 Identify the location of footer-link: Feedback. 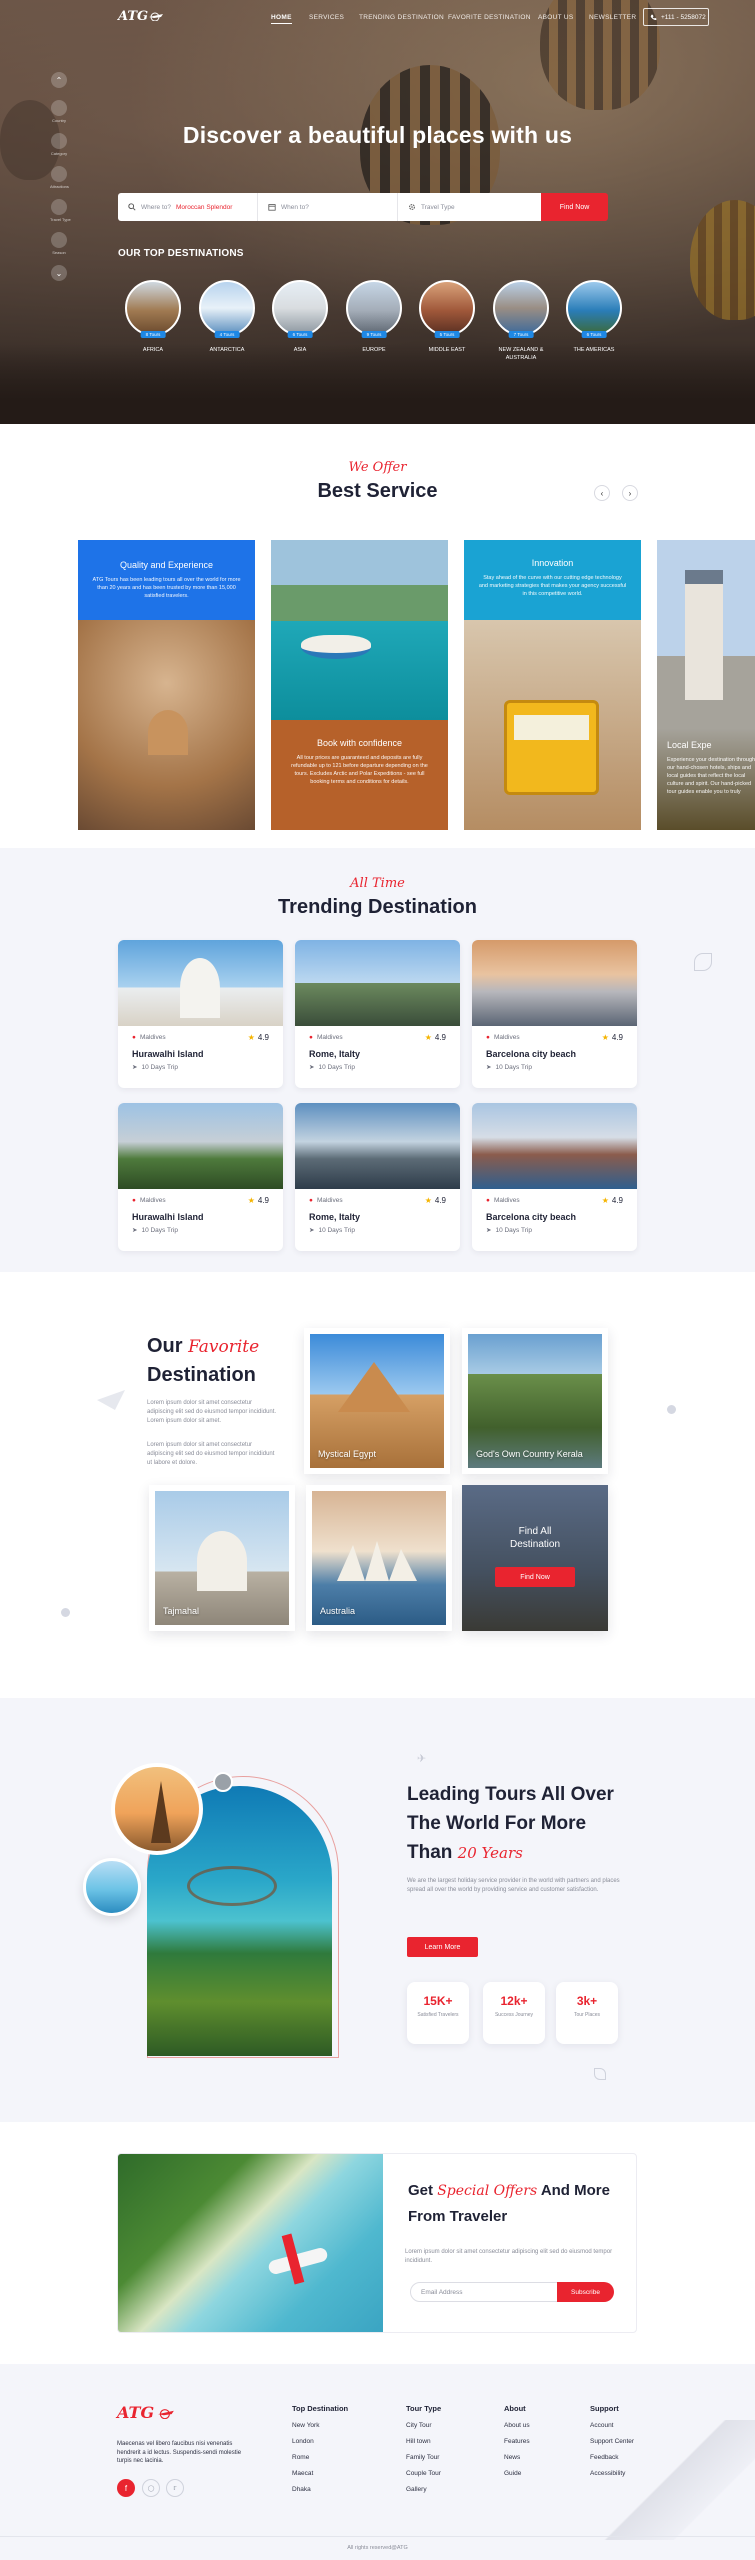
(612, 2457).